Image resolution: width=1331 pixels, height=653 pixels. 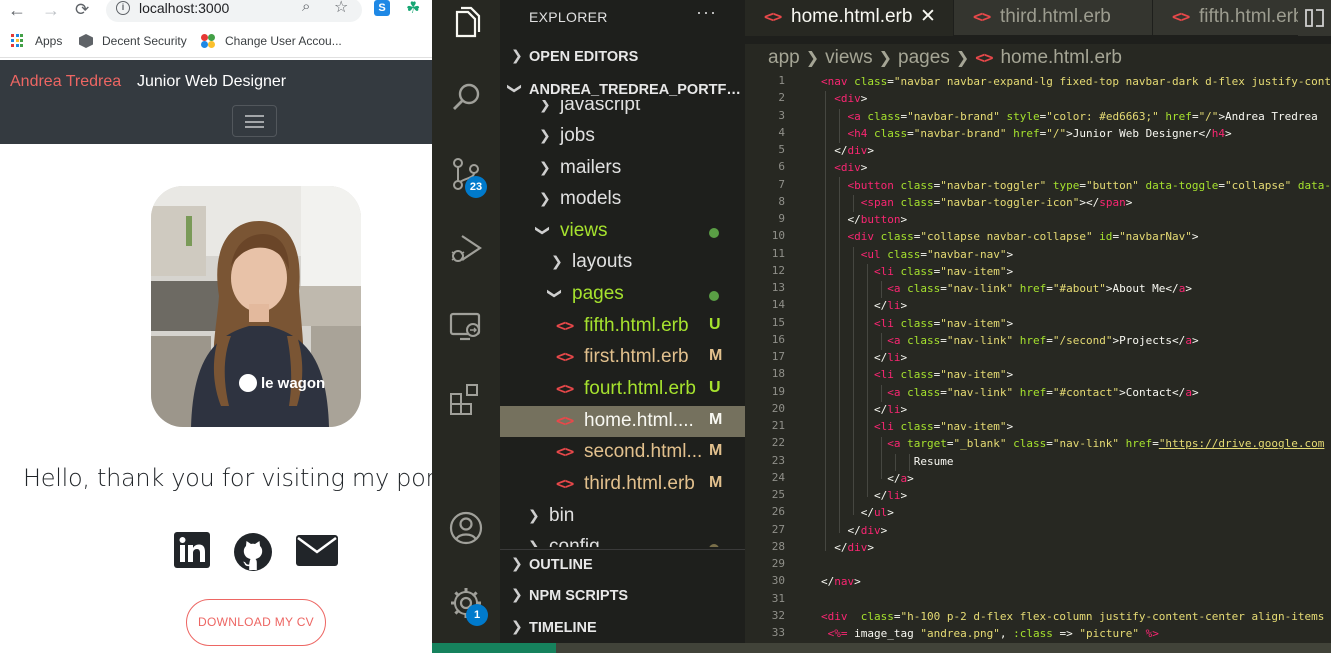 What do you see at coordinates (784, 57) in the screenshot?
I see `breadcrumb-app: app` at bounding box center [784, 57].